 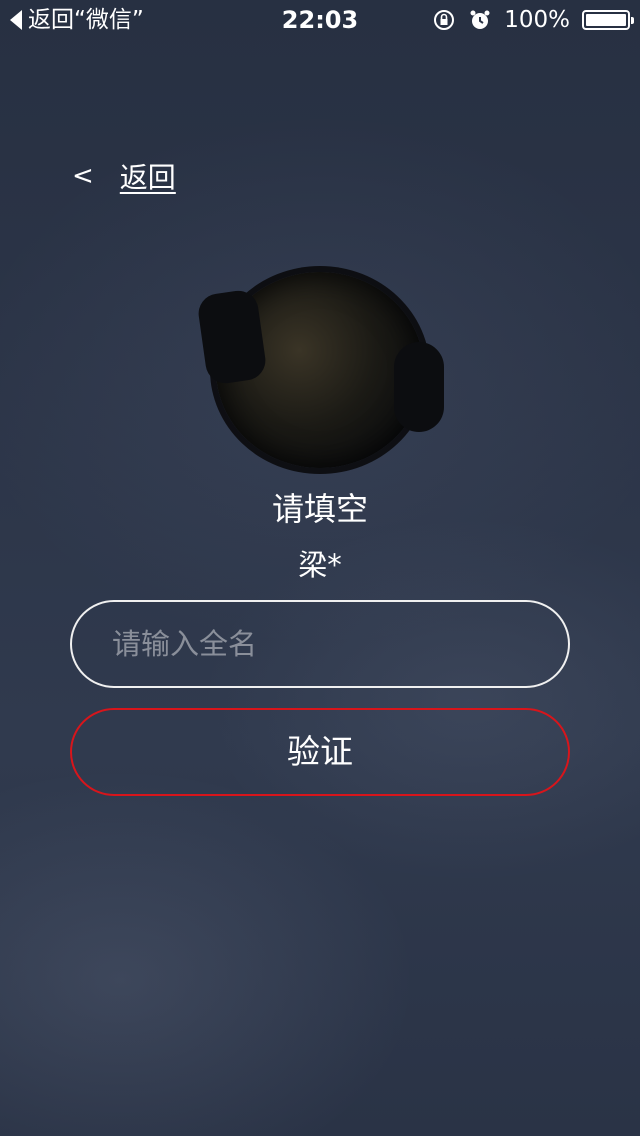 I want to click on verify-button: 验证, so click(x=320, y=752).